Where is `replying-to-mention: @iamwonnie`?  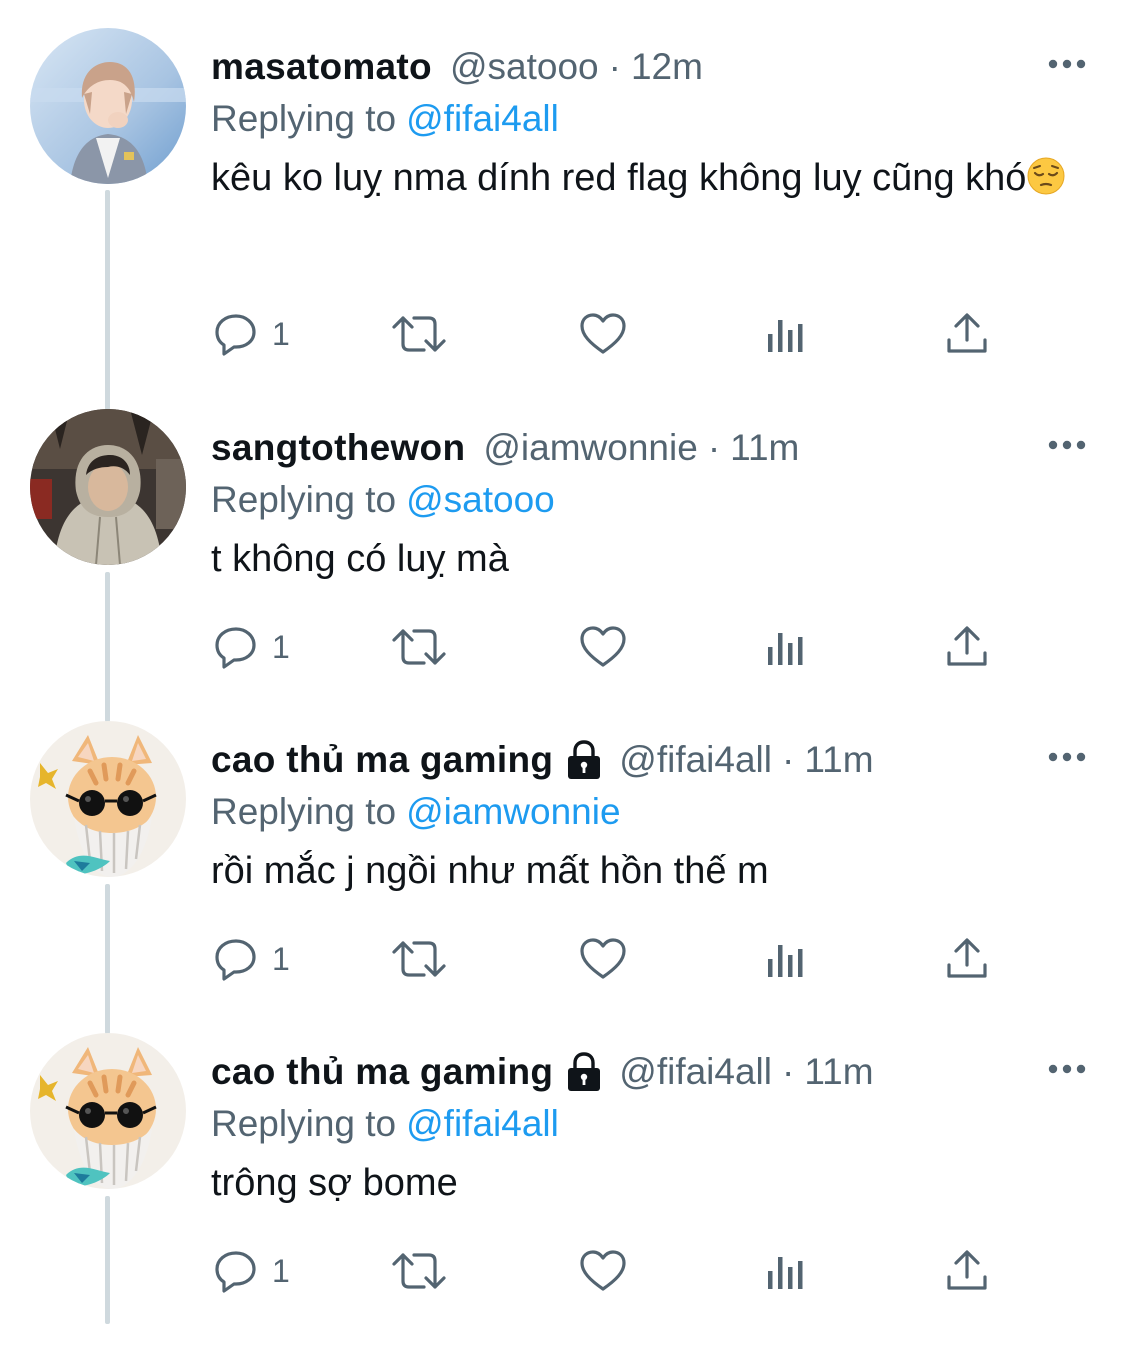 replying-to-mention: @iamwonnie is located at coordinates (513, 811).